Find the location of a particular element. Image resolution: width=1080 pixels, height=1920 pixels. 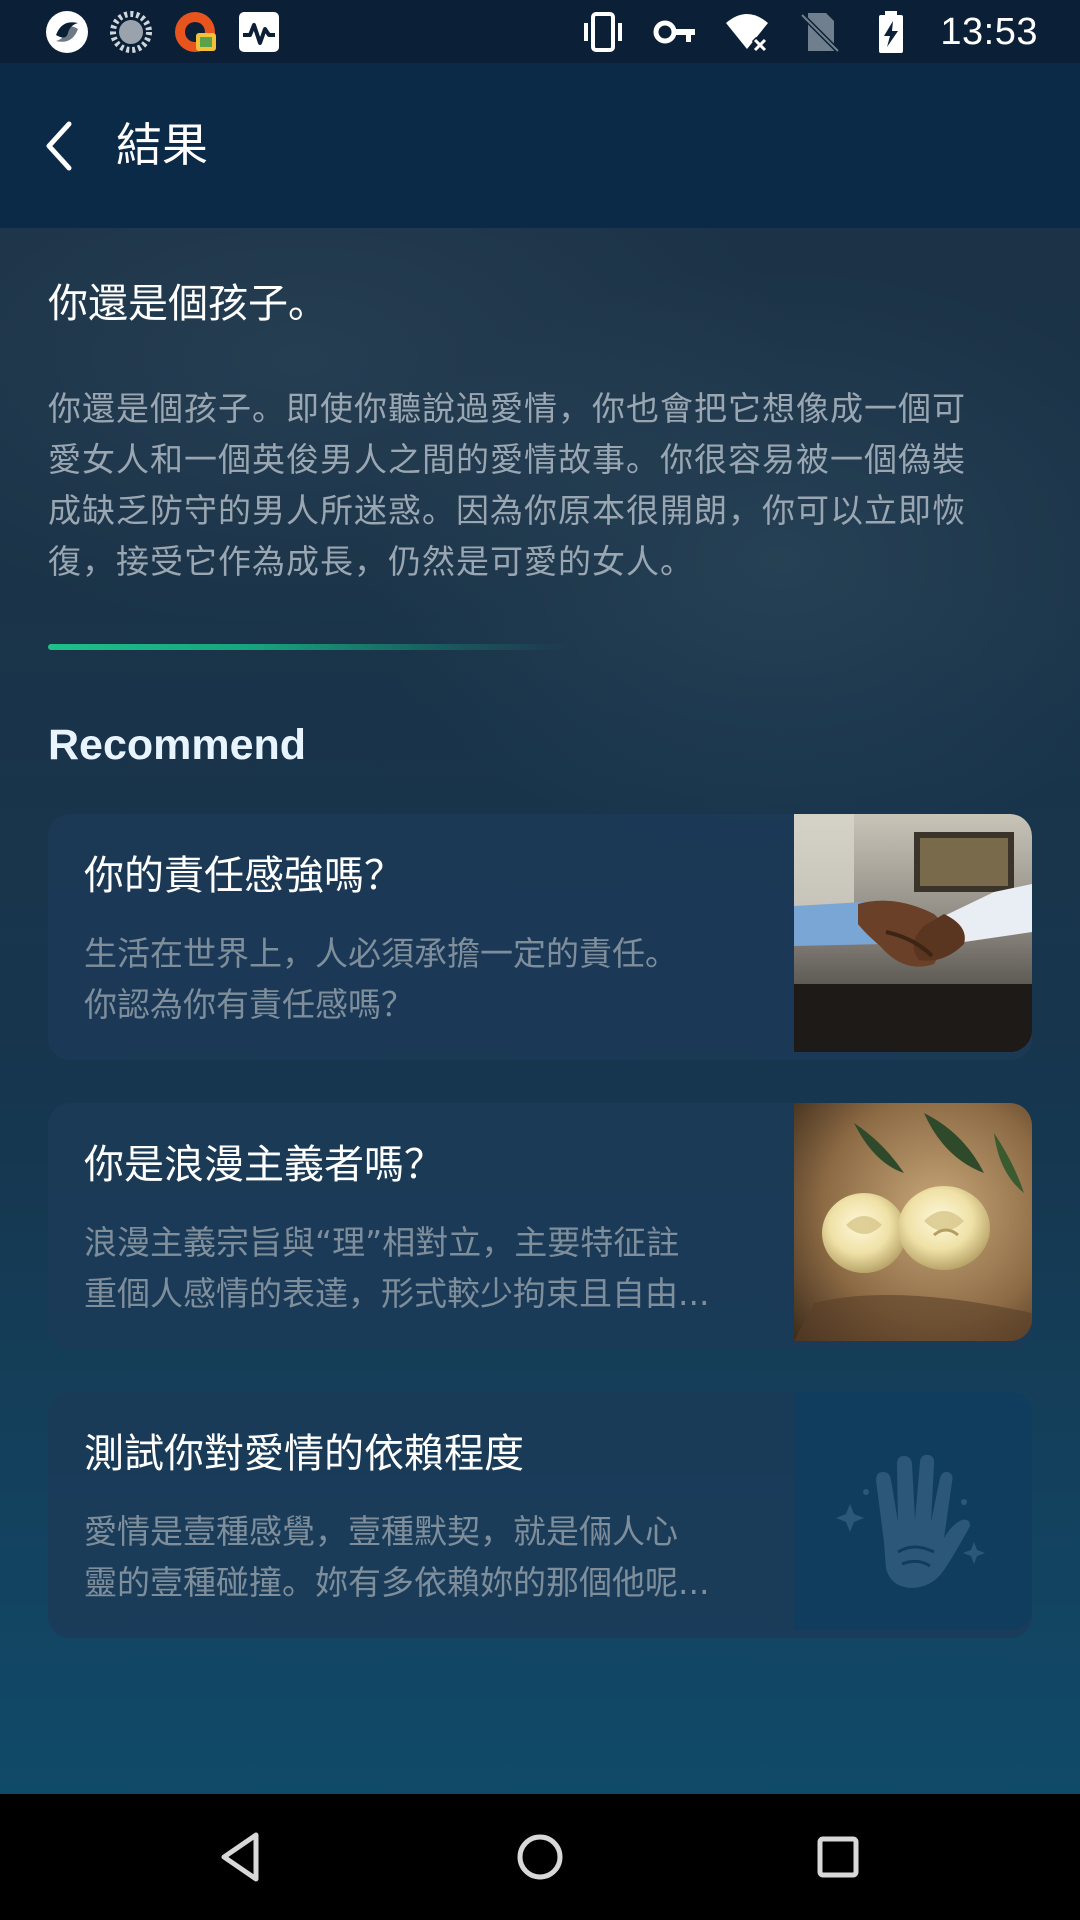

home-circle-icon is located at coordinates (540, 1857).